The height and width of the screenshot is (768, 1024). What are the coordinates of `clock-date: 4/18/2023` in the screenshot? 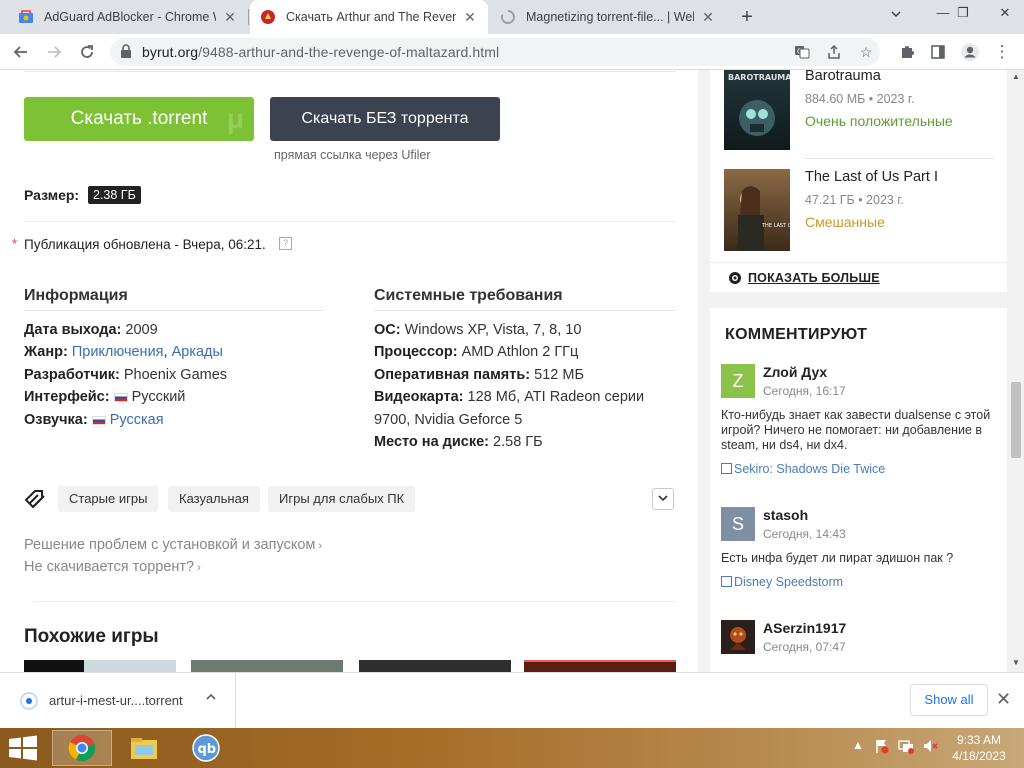 It's located at (979, 756).